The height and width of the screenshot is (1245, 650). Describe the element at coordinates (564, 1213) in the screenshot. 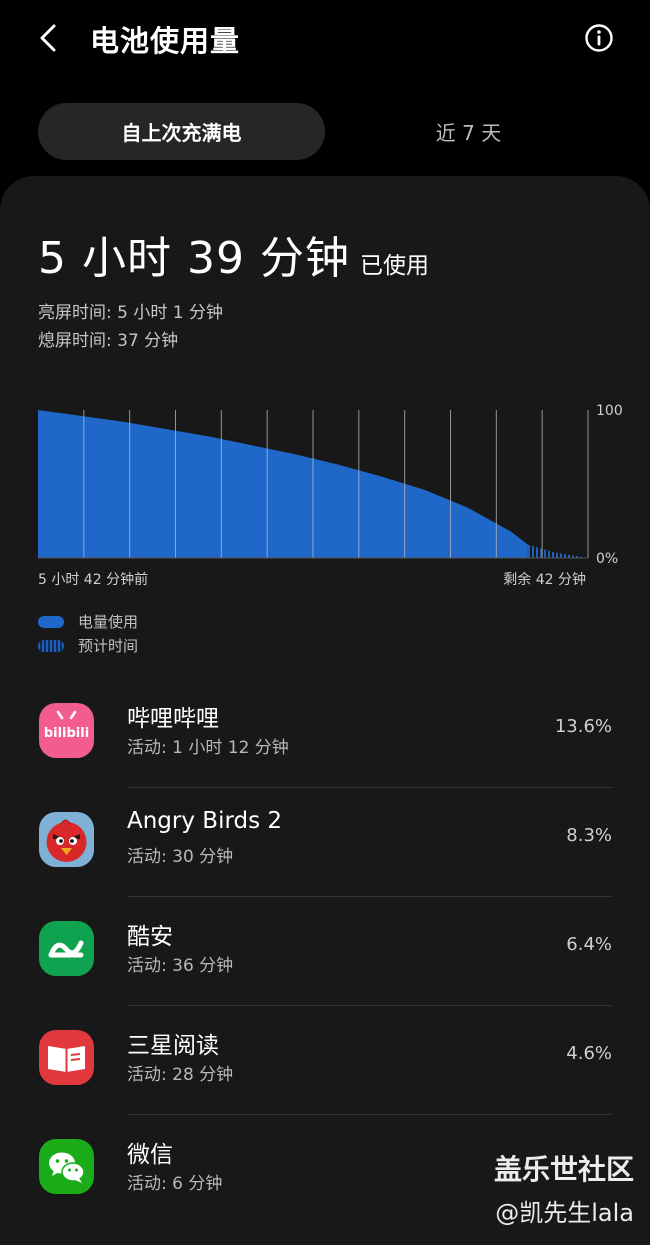

I see `watermark-author: @凯先生lala` at that location.